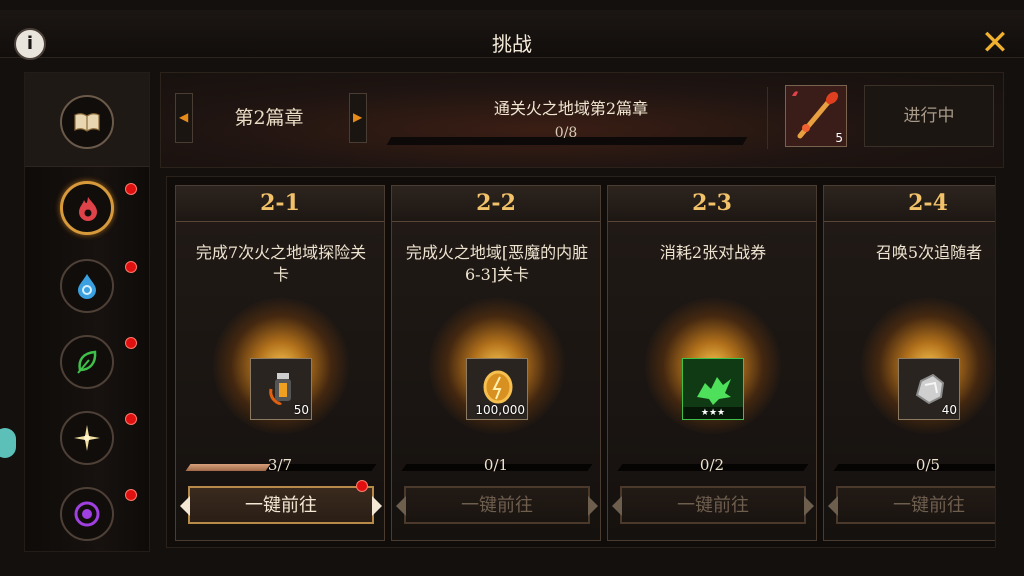 The image size is (1024, 576). I want to click on light-notification-dot, so click(131, 419).